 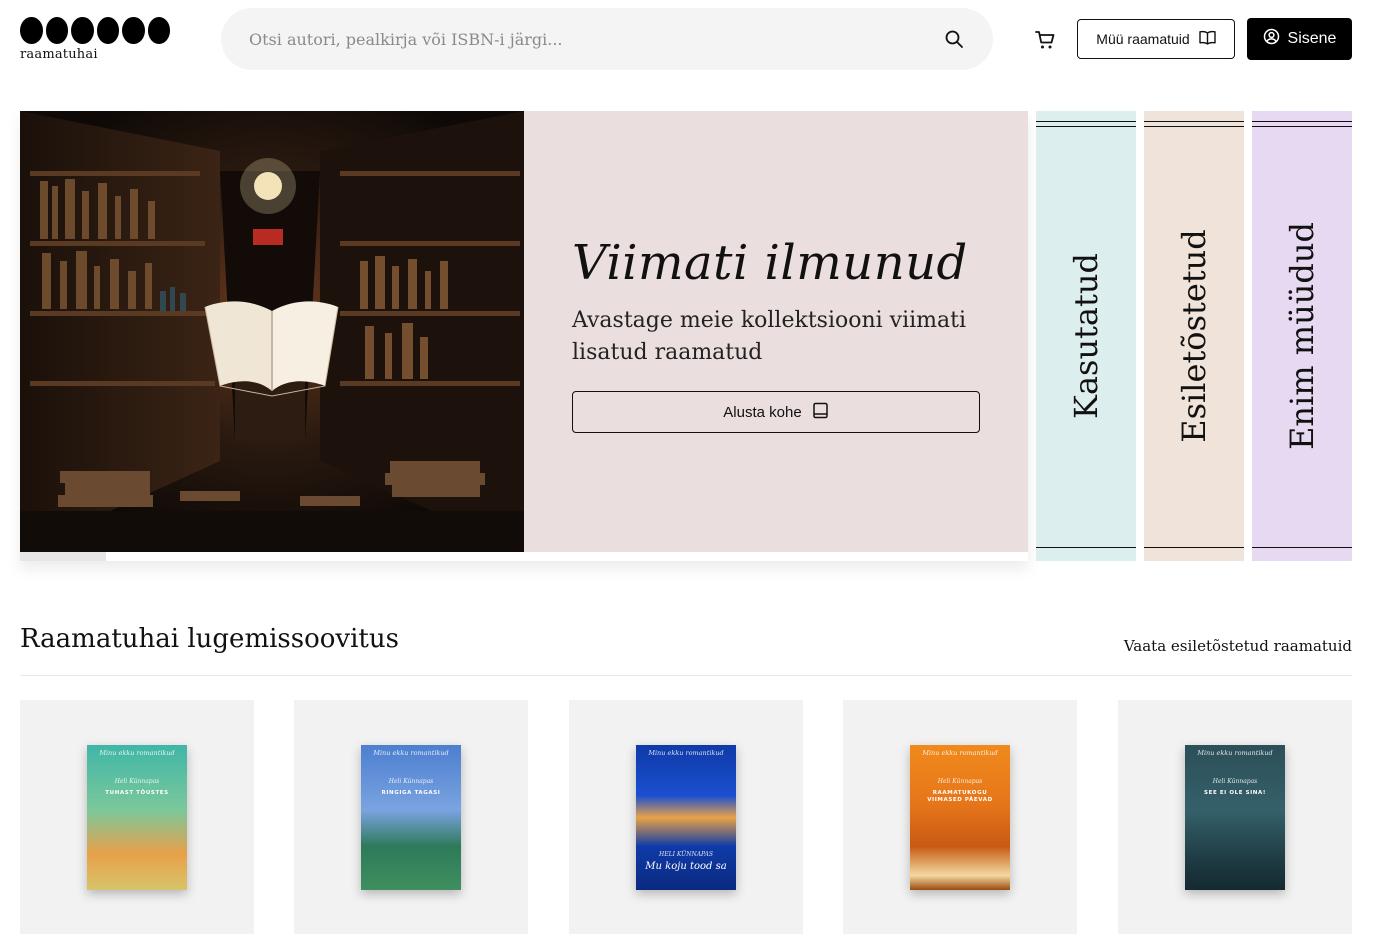 I want to click on search-input, so click(x=596, y=39).